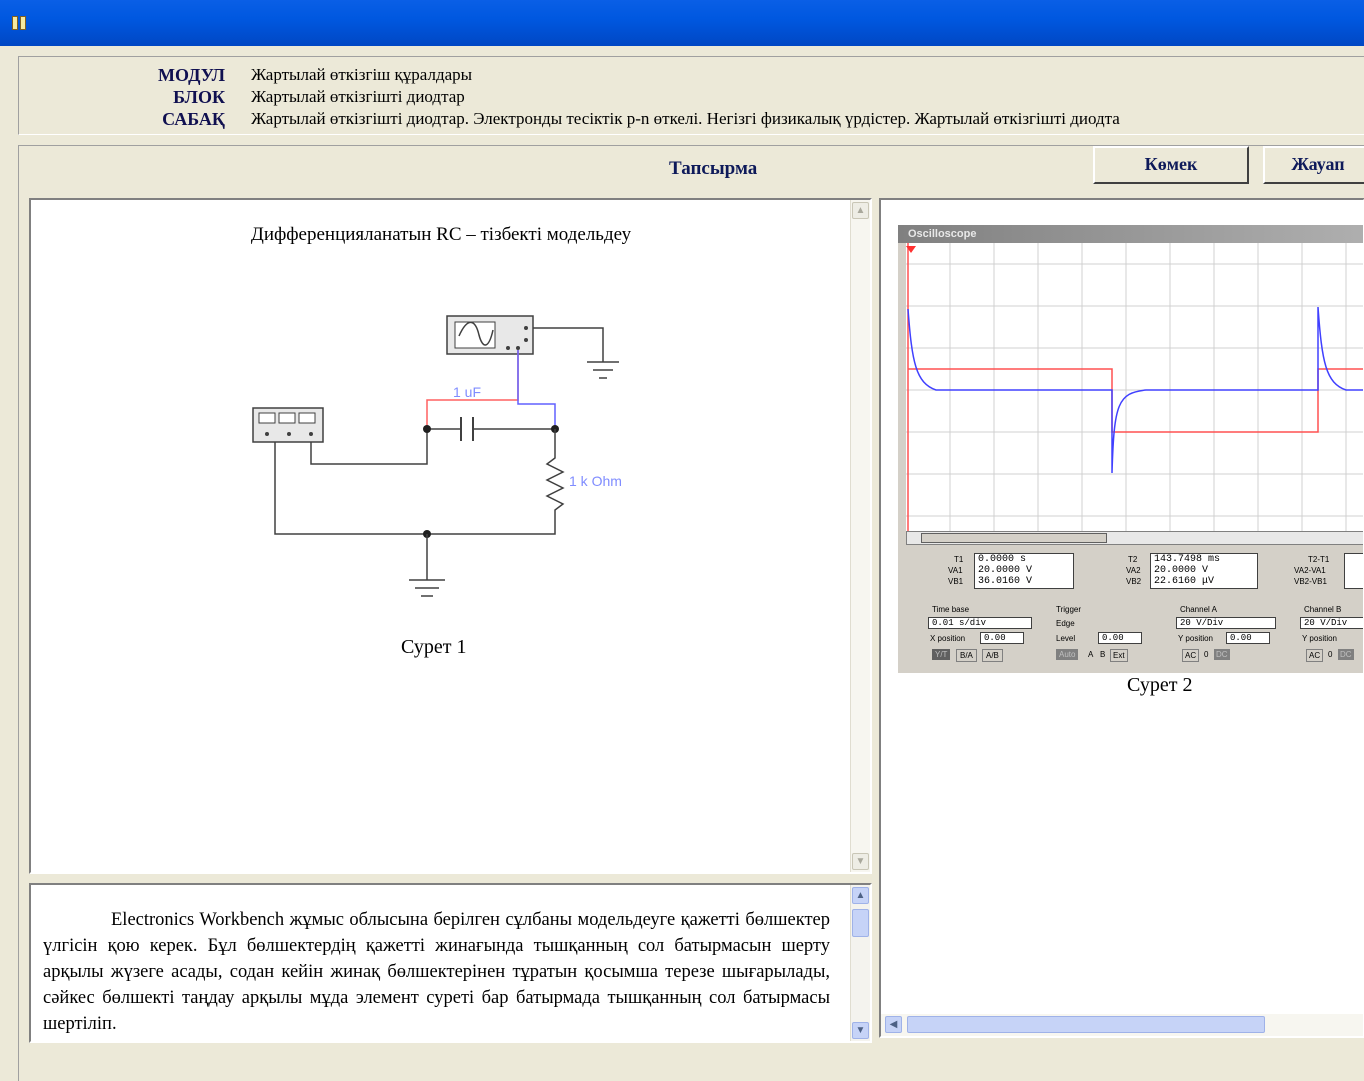  I want to click on va1-unit: V, so click(1029, 570).